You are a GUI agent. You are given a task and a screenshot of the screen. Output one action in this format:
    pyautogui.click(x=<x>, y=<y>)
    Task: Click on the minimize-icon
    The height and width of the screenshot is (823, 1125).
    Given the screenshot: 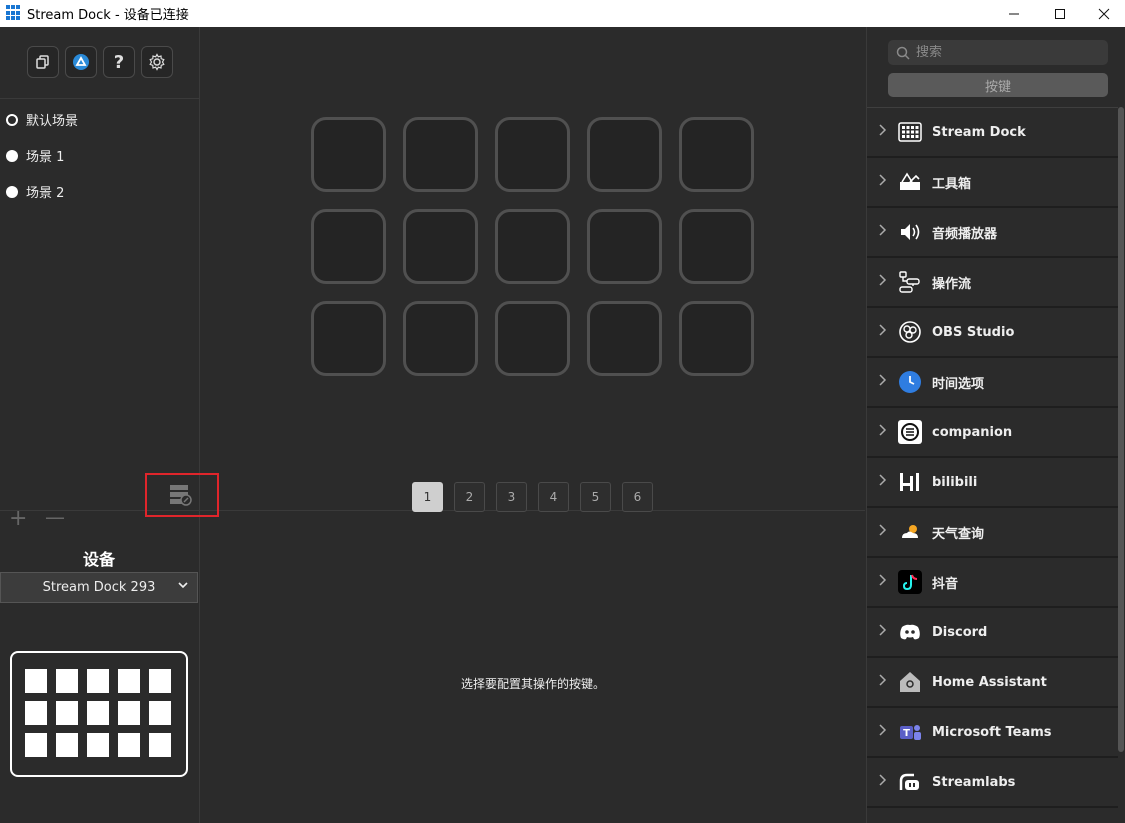 What is the action you would take?
    pyautogui.click(x=1014, y=13)
    